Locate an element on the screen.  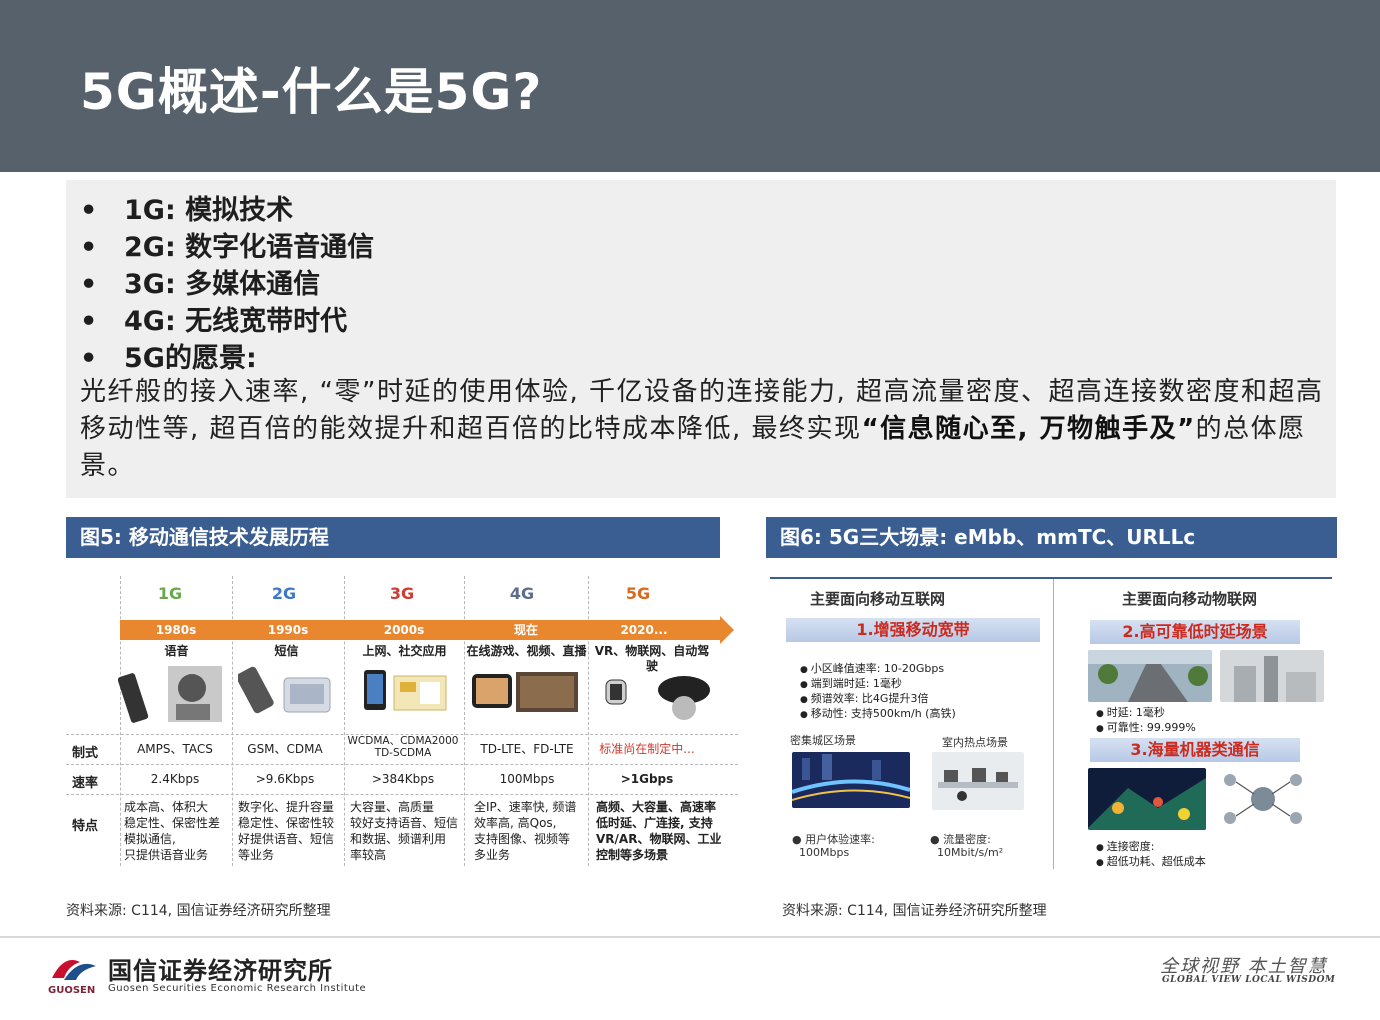
gen-5g-heading: 5G is located at coordinates (638, 593).